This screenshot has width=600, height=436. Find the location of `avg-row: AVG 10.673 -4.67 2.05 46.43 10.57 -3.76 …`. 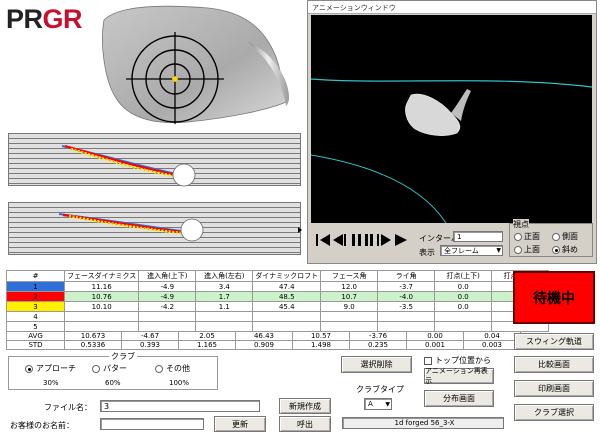

avg-row: AVG 10.673 -4.67 2.05 46.43 10.57 -3.76 … is located at coordinates (263, 336).